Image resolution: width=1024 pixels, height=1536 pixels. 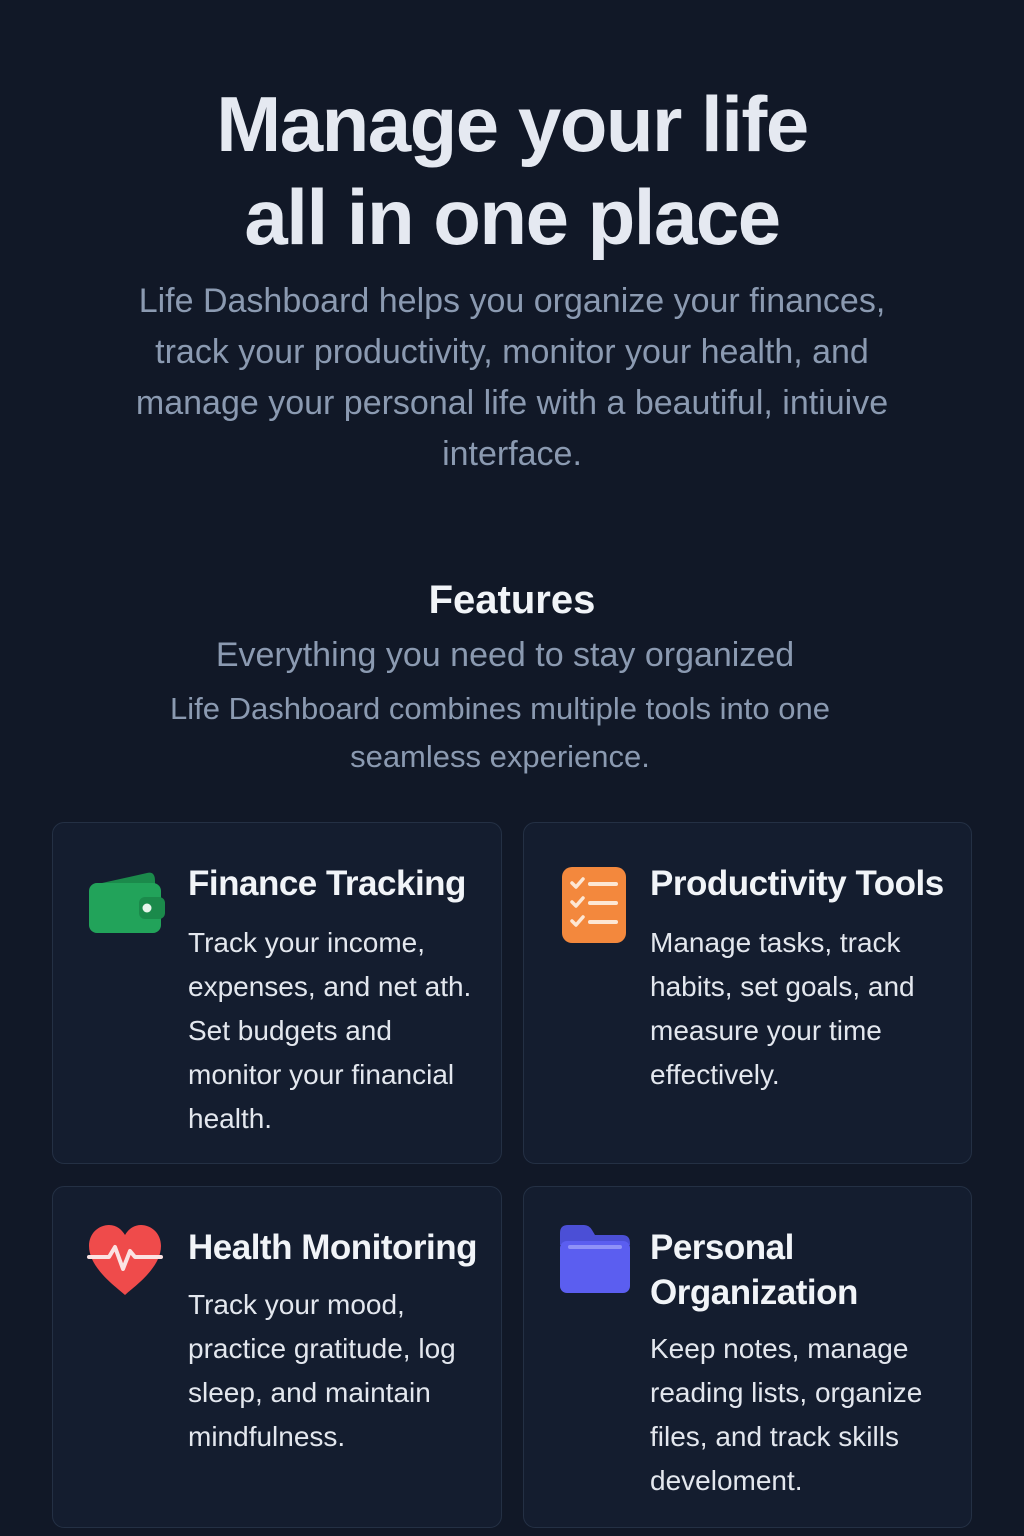 I want to click on heart-pulse-icon, so click(x=125, y=1261).